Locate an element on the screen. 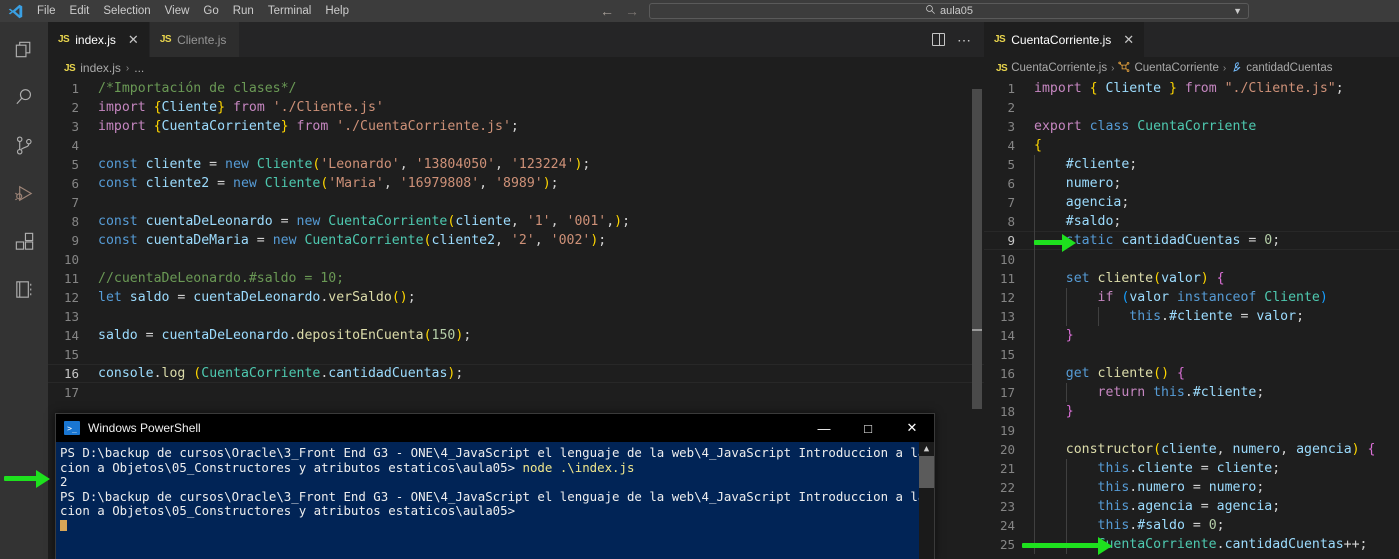  code-line: 9 static cantidadCuentas = 0; is located at coordinates (1191, 240).